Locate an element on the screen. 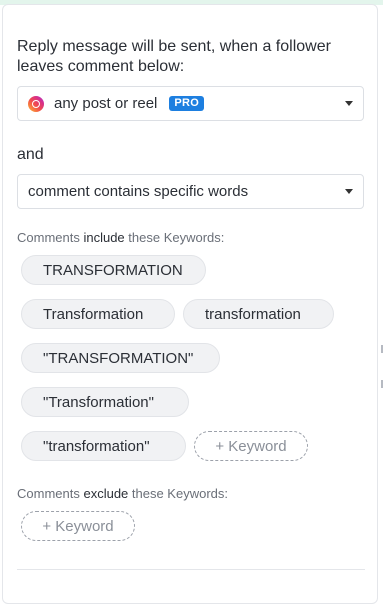 The height and width of the screenshot is (604, 383). and-label: and is located at coordinates (30, 154).